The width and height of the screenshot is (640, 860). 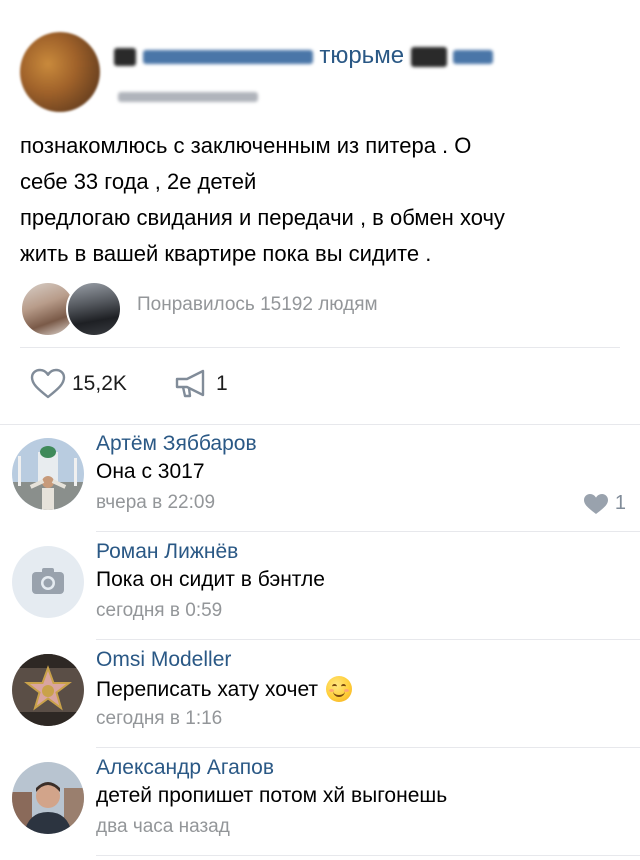 I want to click on comment-author: Роман Лижнёв, so click(x=167, y=552).